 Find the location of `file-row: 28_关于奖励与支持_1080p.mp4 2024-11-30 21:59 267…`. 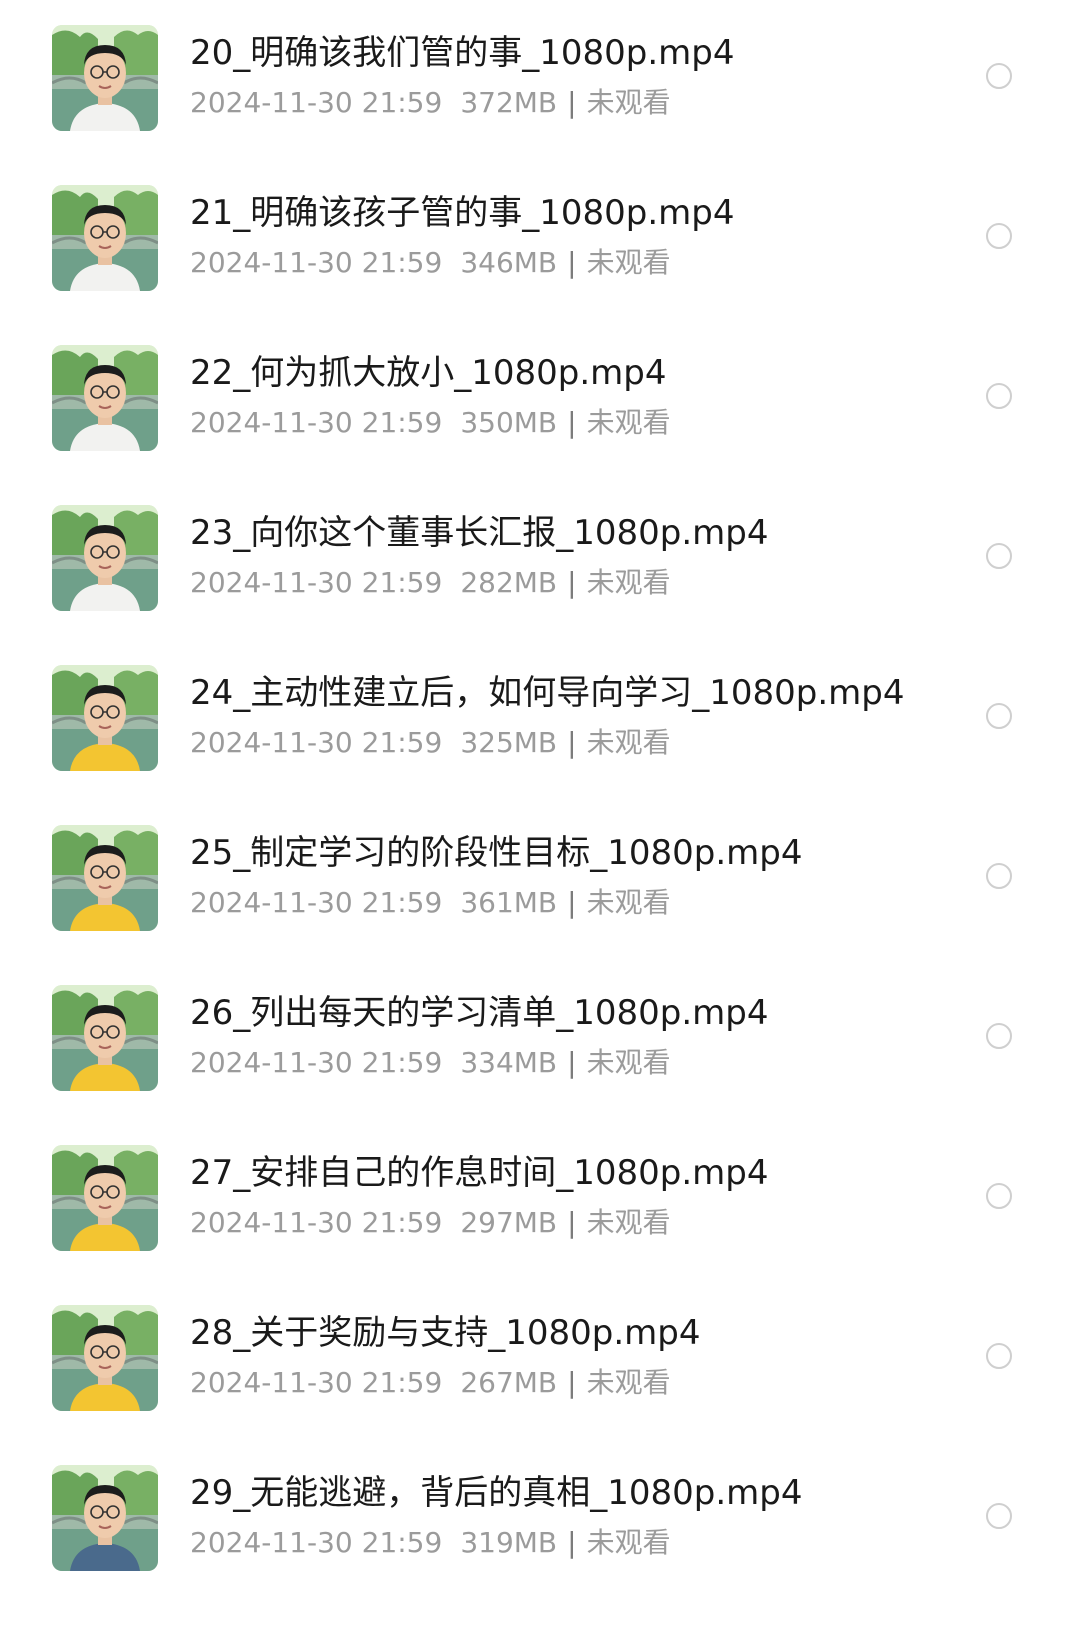

file-row: 28_关于奖励与支持_1080p.mp4 2024-11-30 21:59 267… is located at coordinates (540, 1364).